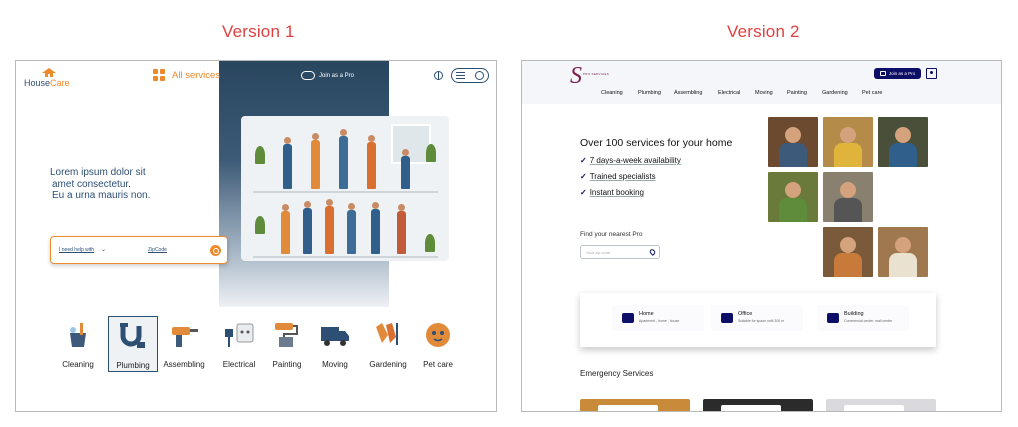 Image resolution: width=1018 pixels, height=427 pixels. What do you see at coordinates (618, 176) in the screenshot?
I see `feature-item: ✓ Trained specialists` at bounding box center [618, 176].